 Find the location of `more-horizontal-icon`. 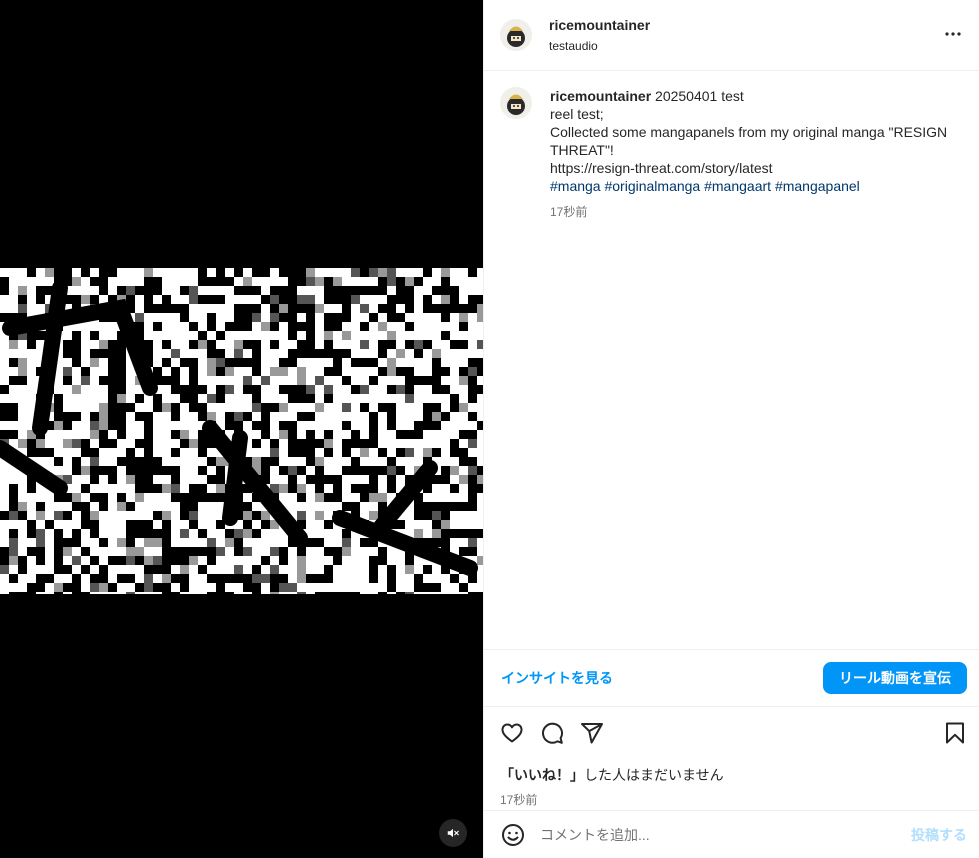

more-horizontal-icon is located at coordinates (953, 34).